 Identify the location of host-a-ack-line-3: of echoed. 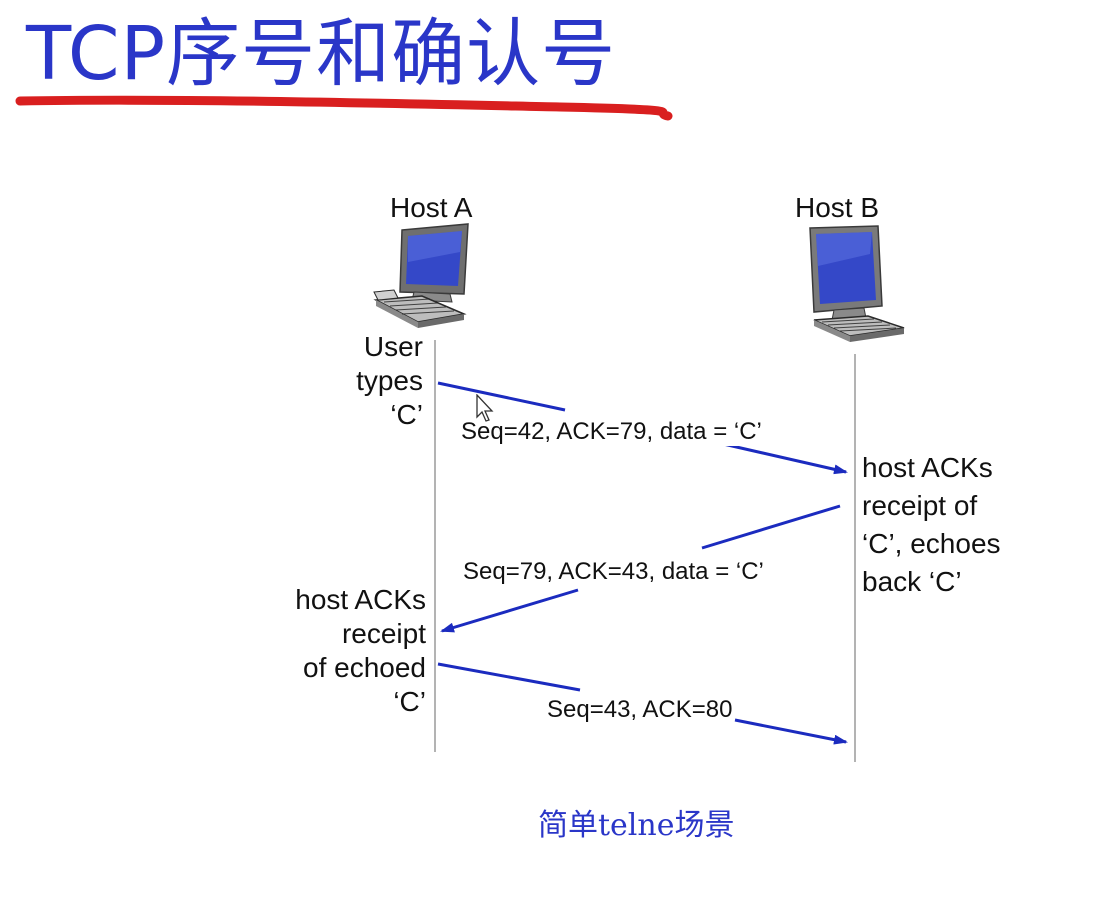
(364, 667).